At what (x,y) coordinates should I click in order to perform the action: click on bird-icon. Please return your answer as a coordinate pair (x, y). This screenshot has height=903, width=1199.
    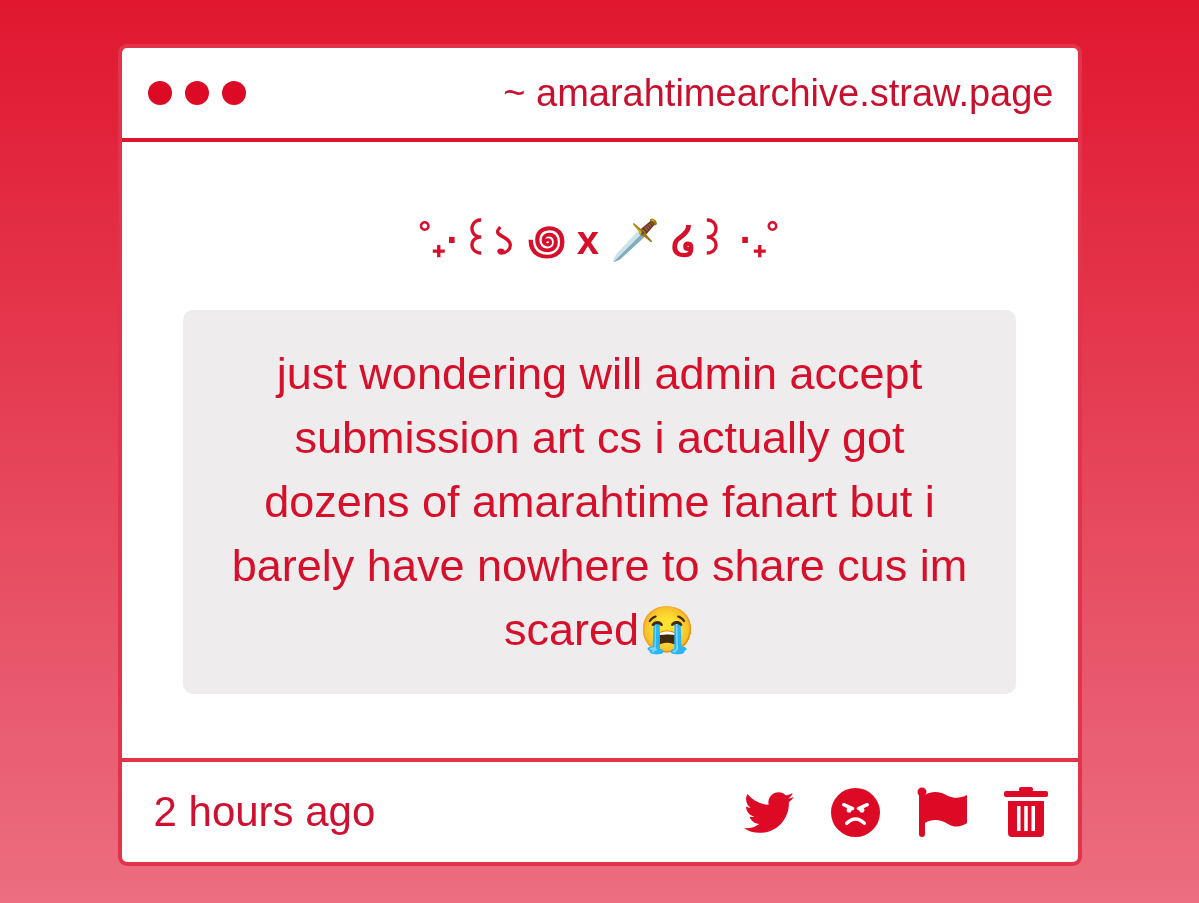
    Looking at the image, I should click on (768, 812).